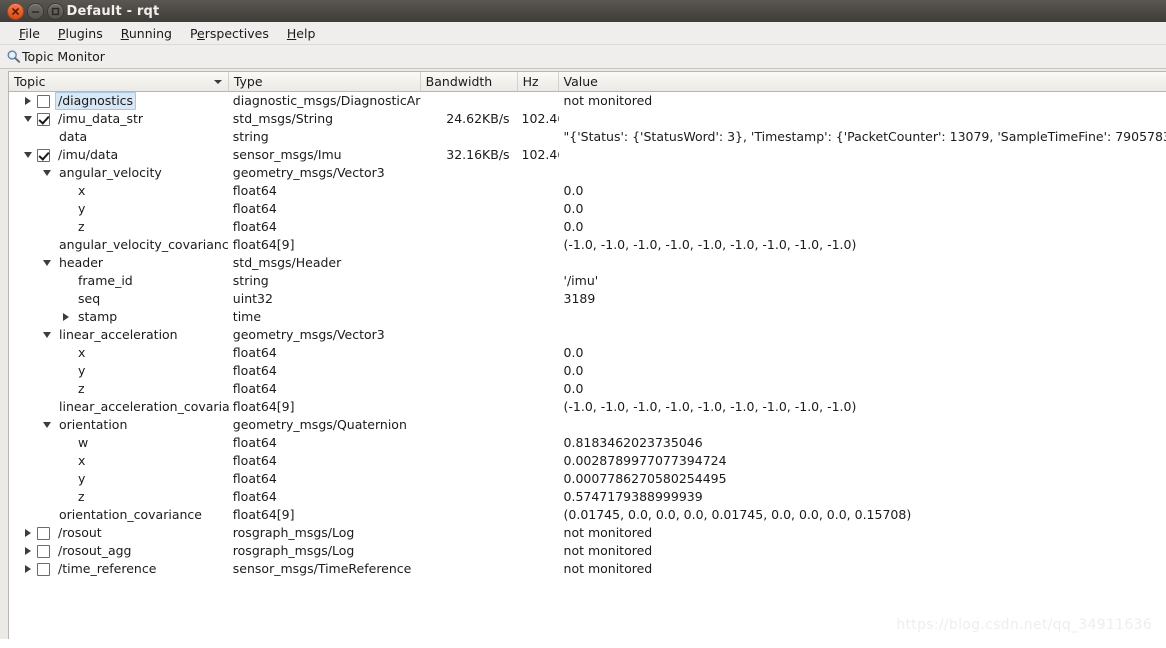 The image size is (1166, 648). I want to click on column-header-topic: Topic, so click(119, 81).